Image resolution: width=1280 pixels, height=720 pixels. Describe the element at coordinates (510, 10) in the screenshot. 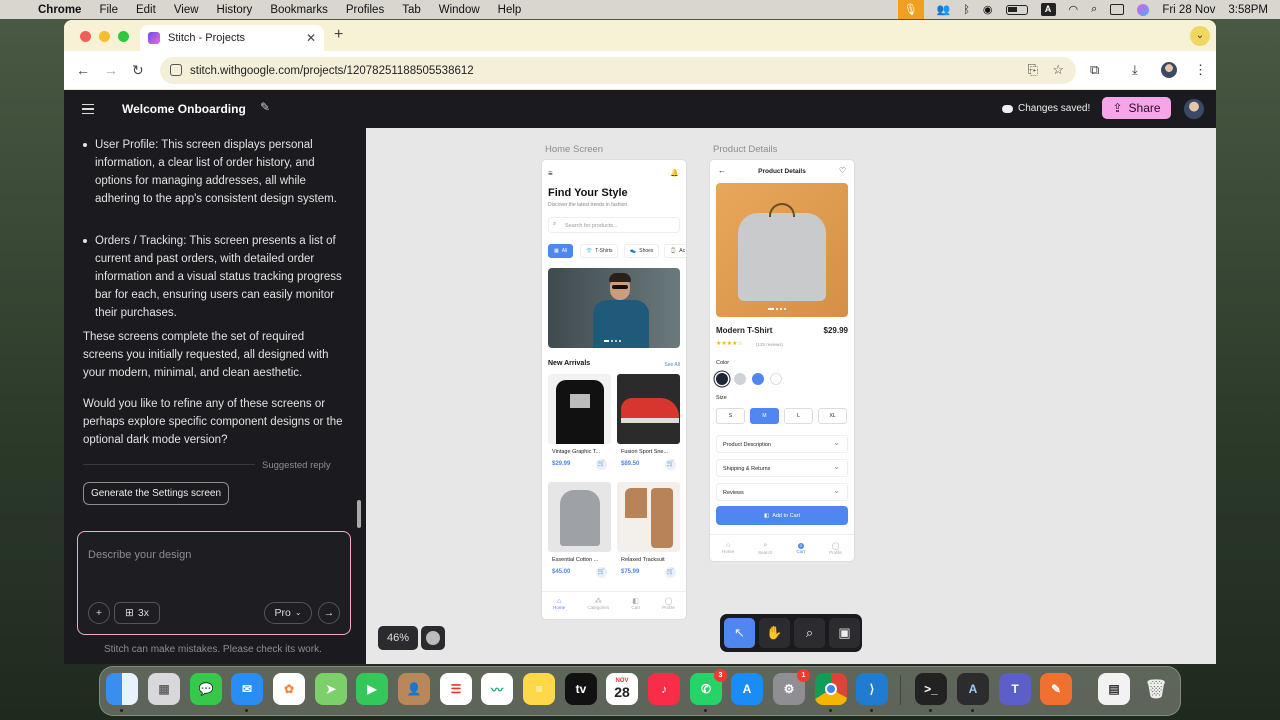

I see `menu-help: Help` at that location.